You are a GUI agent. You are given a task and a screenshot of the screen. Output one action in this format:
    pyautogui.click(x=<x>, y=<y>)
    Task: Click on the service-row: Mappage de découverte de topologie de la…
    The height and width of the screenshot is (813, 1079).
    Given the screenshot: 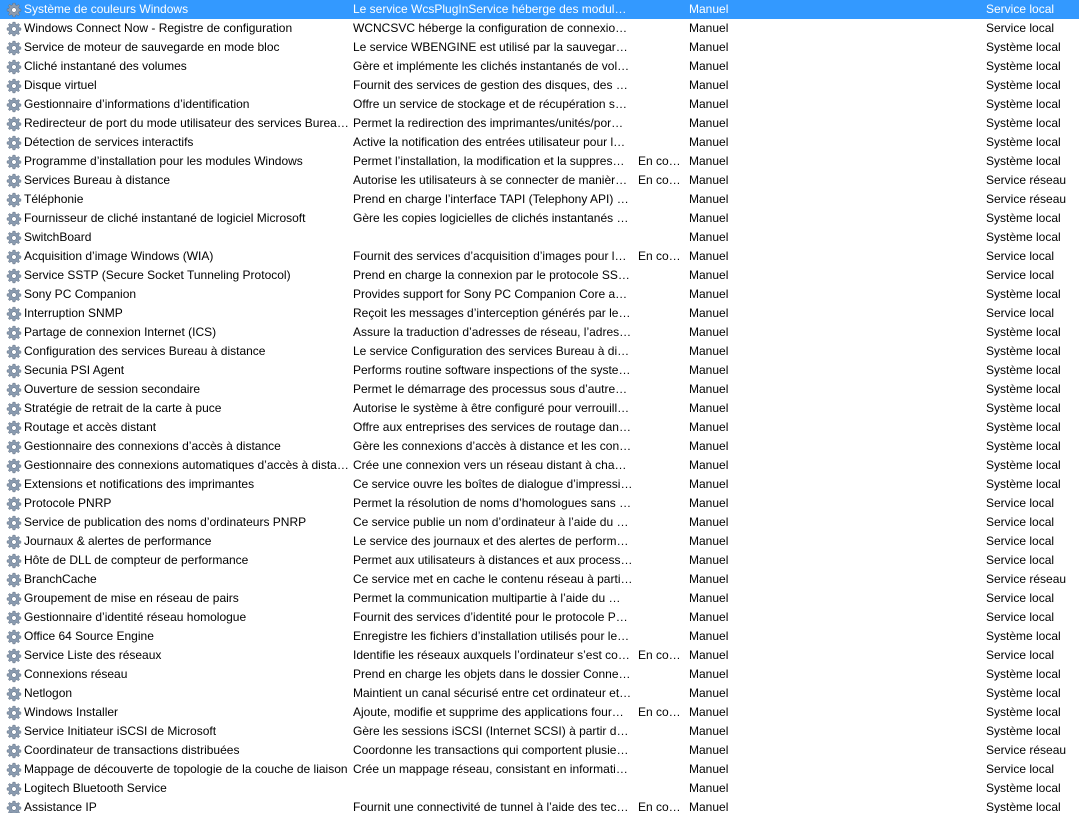 What is the action you would take?
    pyautogui.click(x=539, y=769)
    